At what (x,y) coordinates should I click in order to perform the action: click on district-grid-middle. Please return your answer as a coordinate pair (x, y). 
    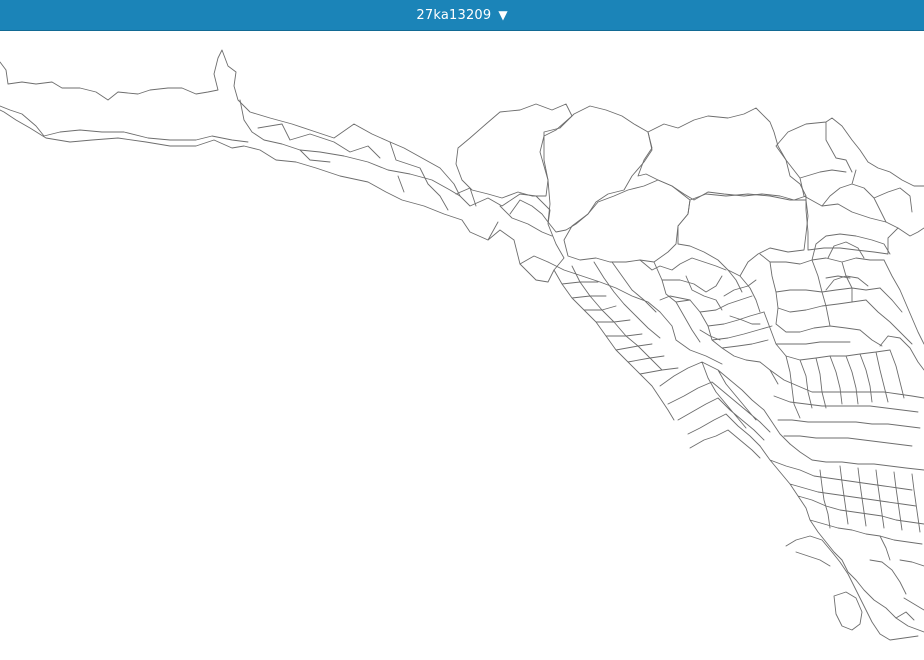
    Looking at the image, I should click on (716, 323).